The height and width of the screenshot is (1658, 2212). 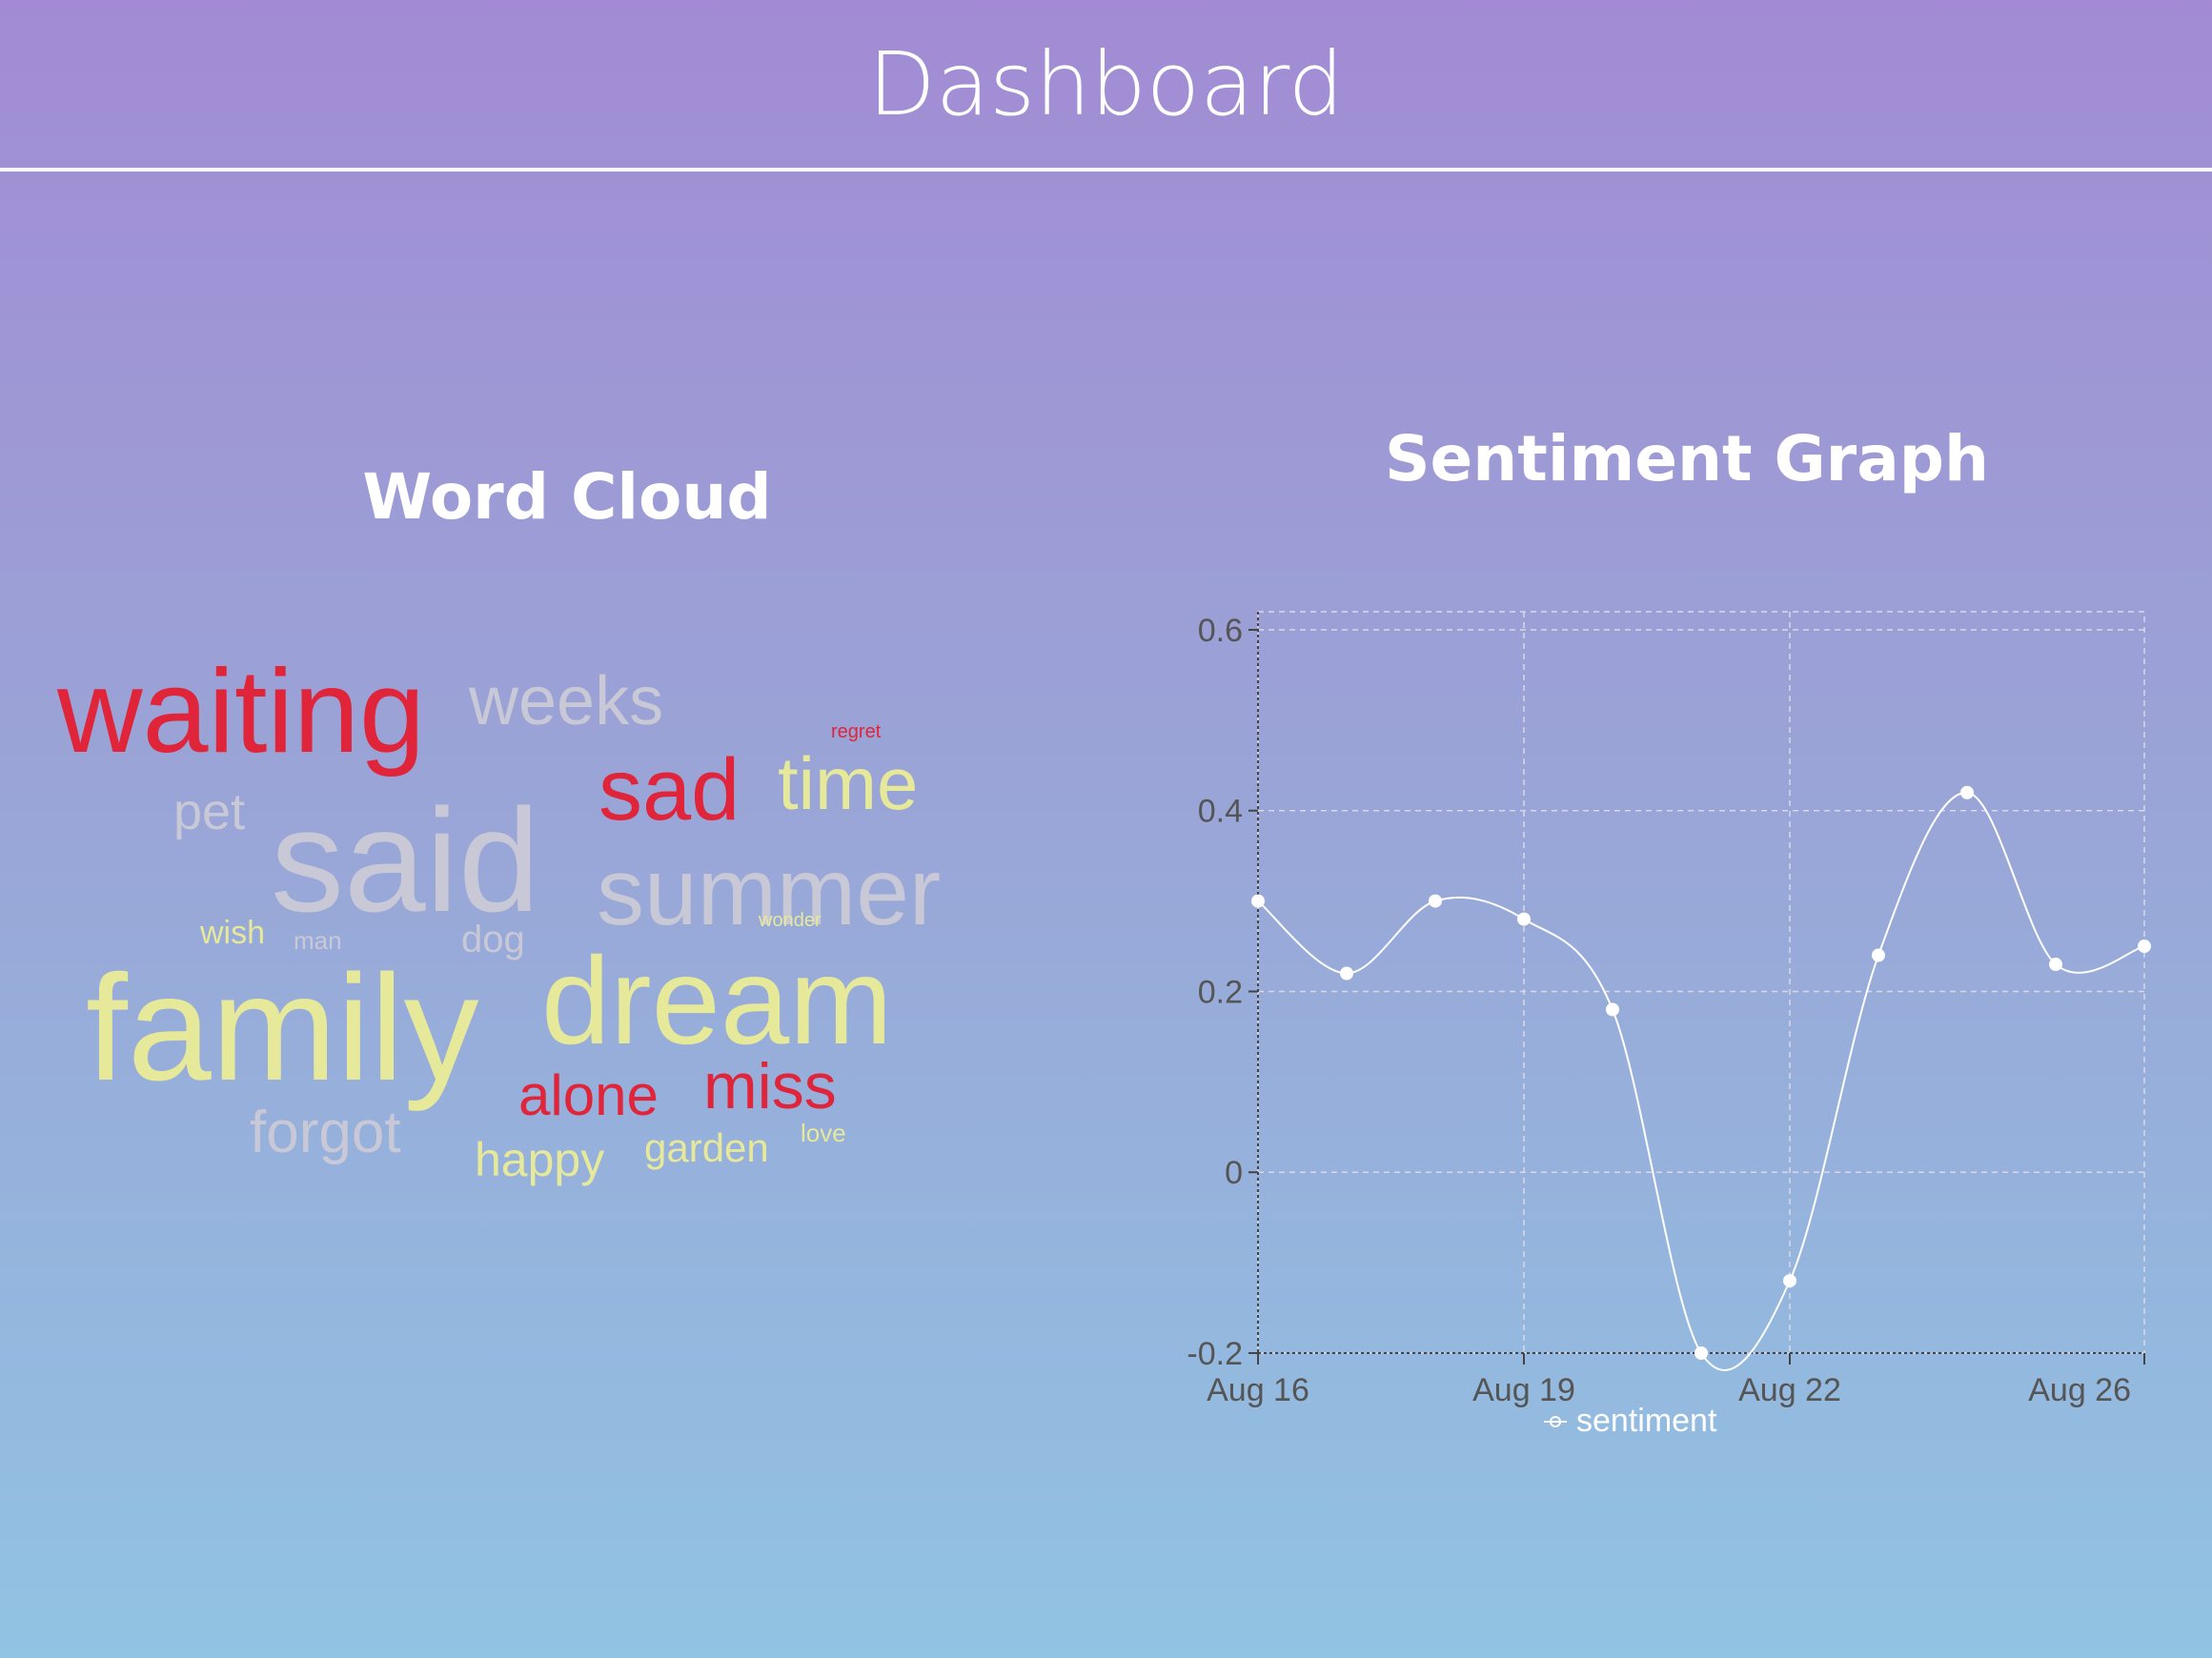 I want to click on cloud-word: weeks, so click(x=566, y=701).